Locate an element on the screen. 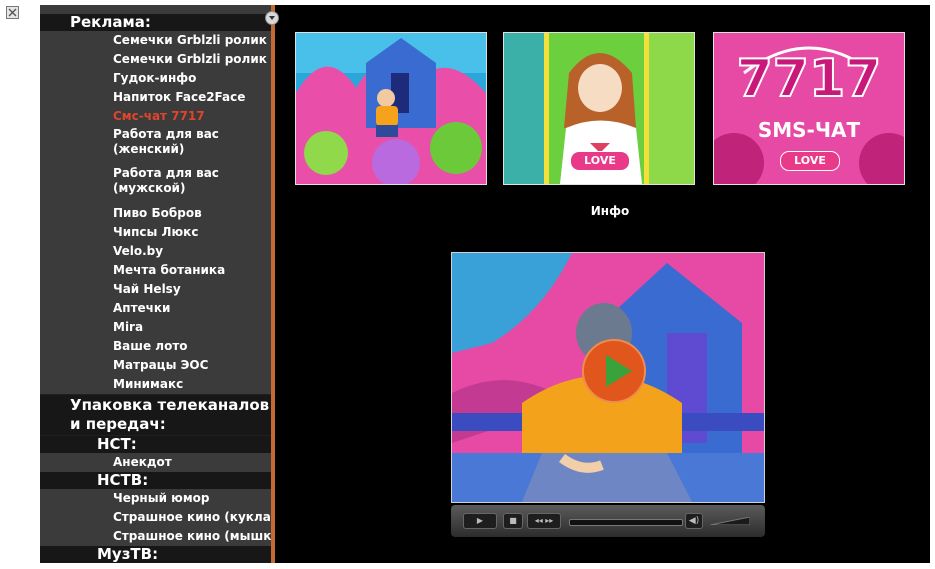  sidebar-item: Мечта ботаника is located at coordinates (155, 270).